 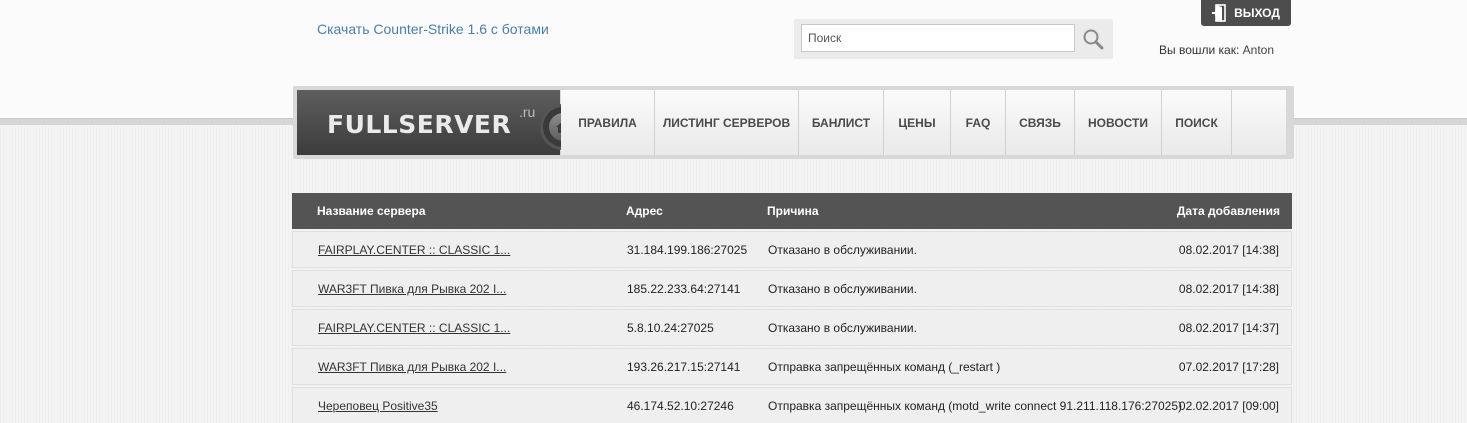 What do you see at coordinates (1228, 328) in the screenshot?
I see `date-added: 08.02.2017 [14:37]` at bounding box center [1228, 328].